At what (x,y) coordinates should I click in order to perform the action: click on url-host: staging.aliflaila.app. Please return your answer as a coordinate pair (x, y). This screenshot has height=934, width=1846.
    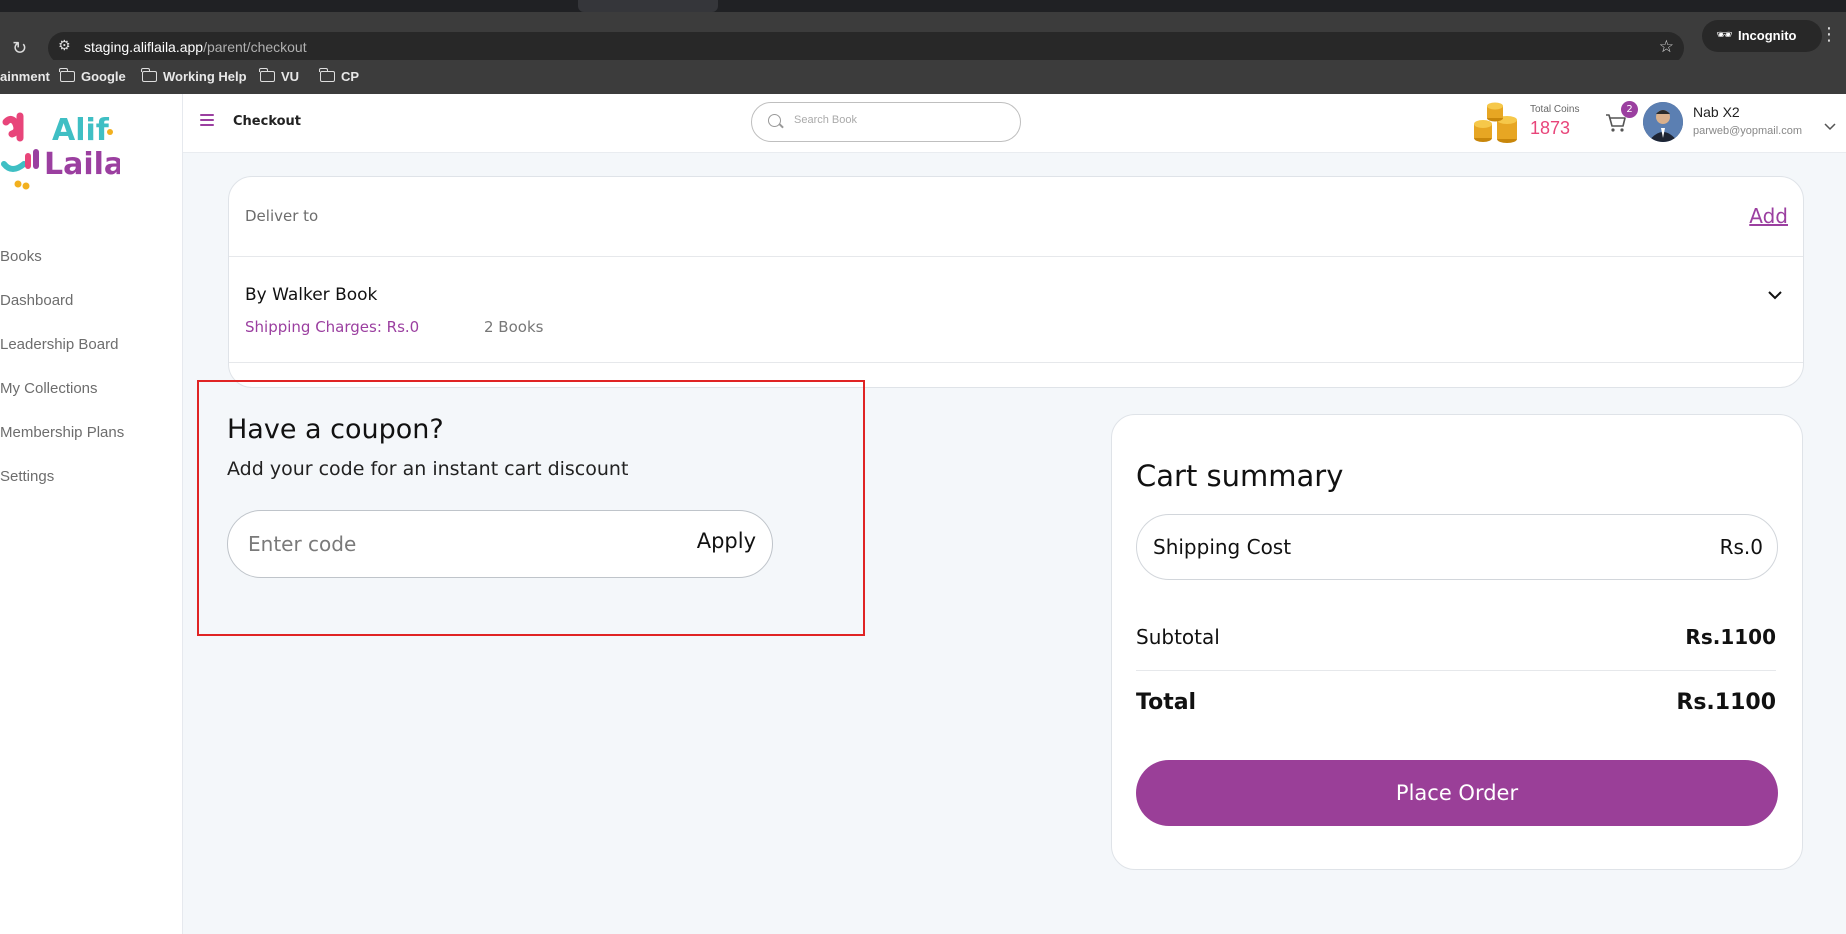
    Looking at the image, I should click on (144, 47).